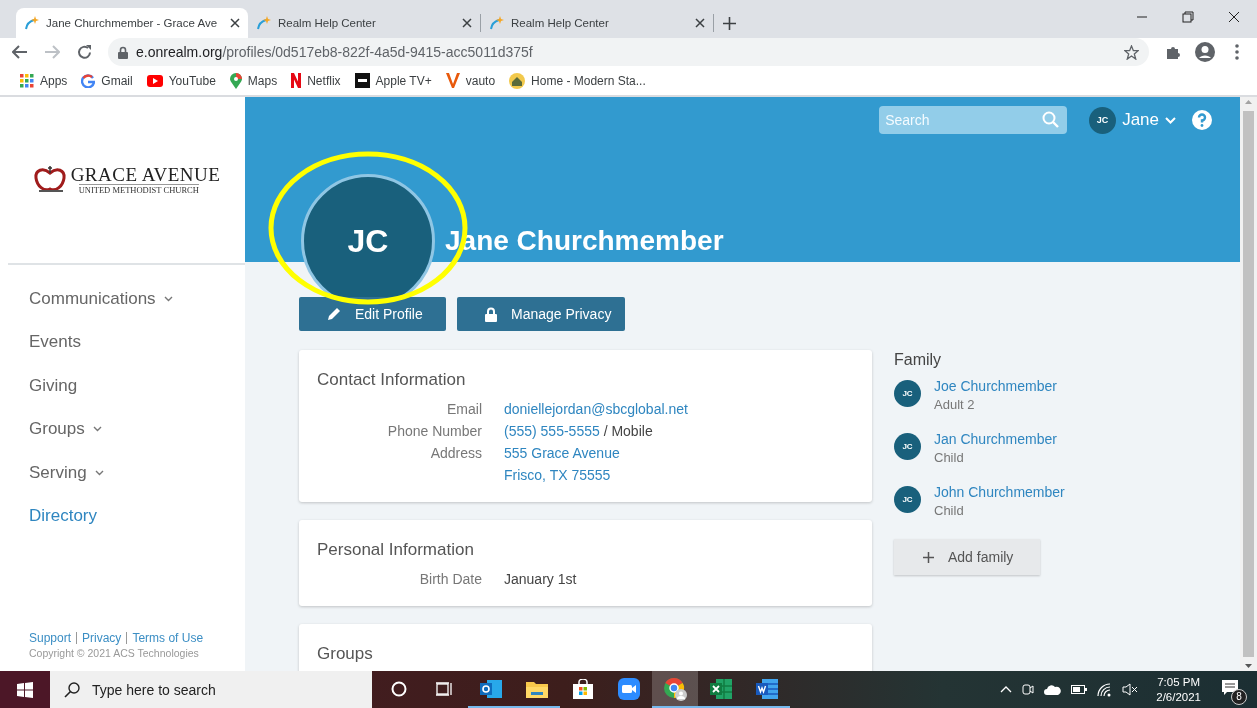  I want to click on star-icon, so click(1131, 52).